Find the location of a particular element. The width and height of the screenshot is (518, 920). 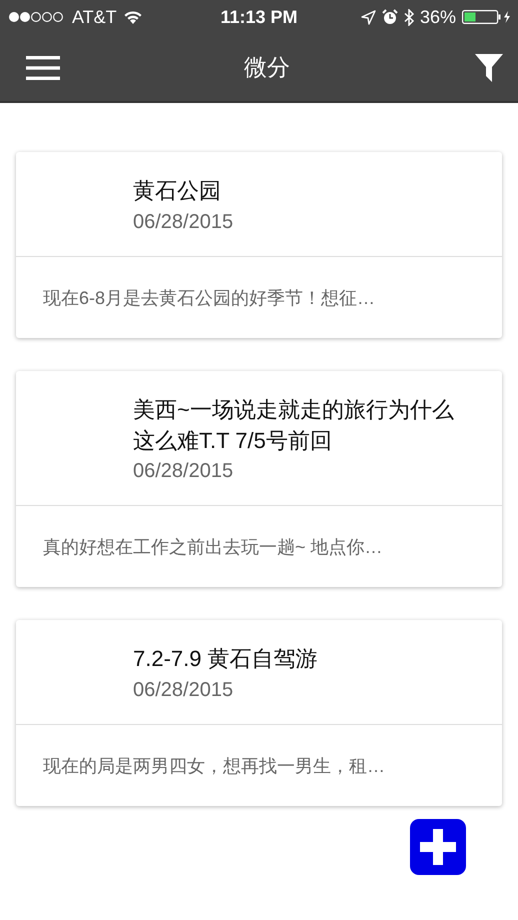

post-title: 7.2-7.9 黄石自驾游 is located at coordinates (226, 659).